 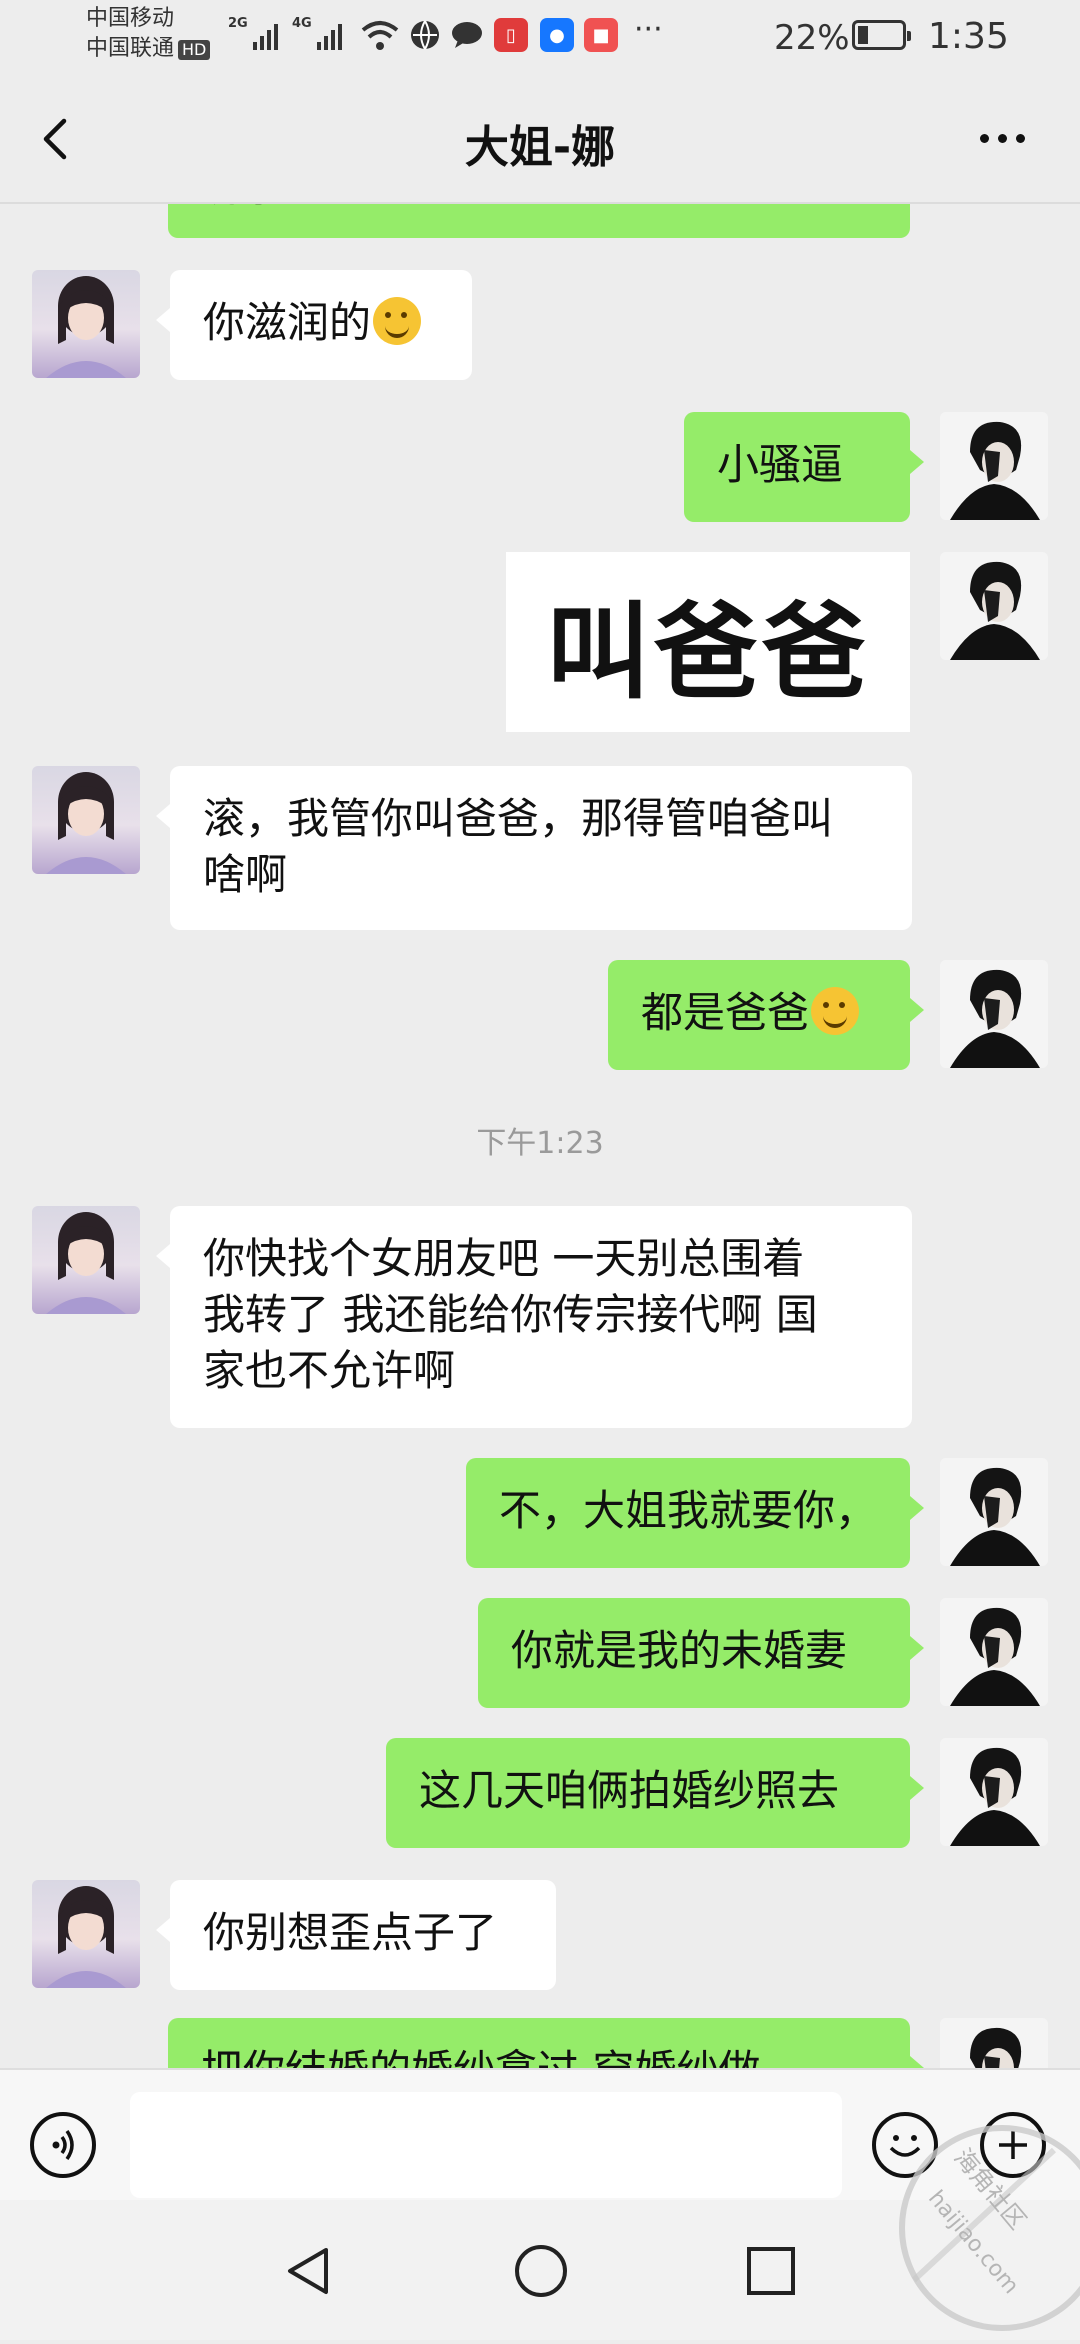 I want to click on message-bubble-self: 这几天咱俩拍婚纱照去, so click(x=655, y=1793).